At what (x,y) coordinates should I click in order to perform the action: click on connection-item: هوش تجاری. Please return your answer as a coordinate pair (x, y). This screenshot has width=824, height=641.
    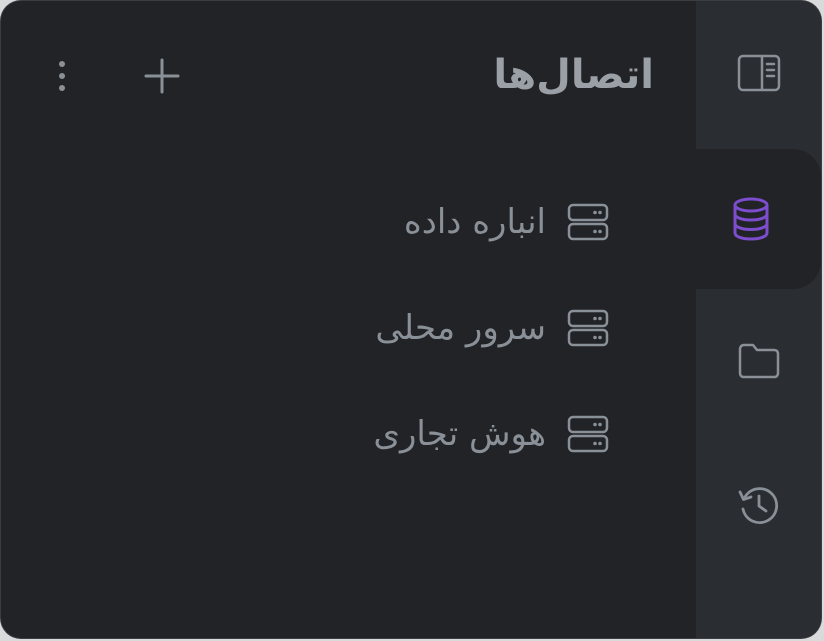
    Looking at the image, I should click on (491, 434).